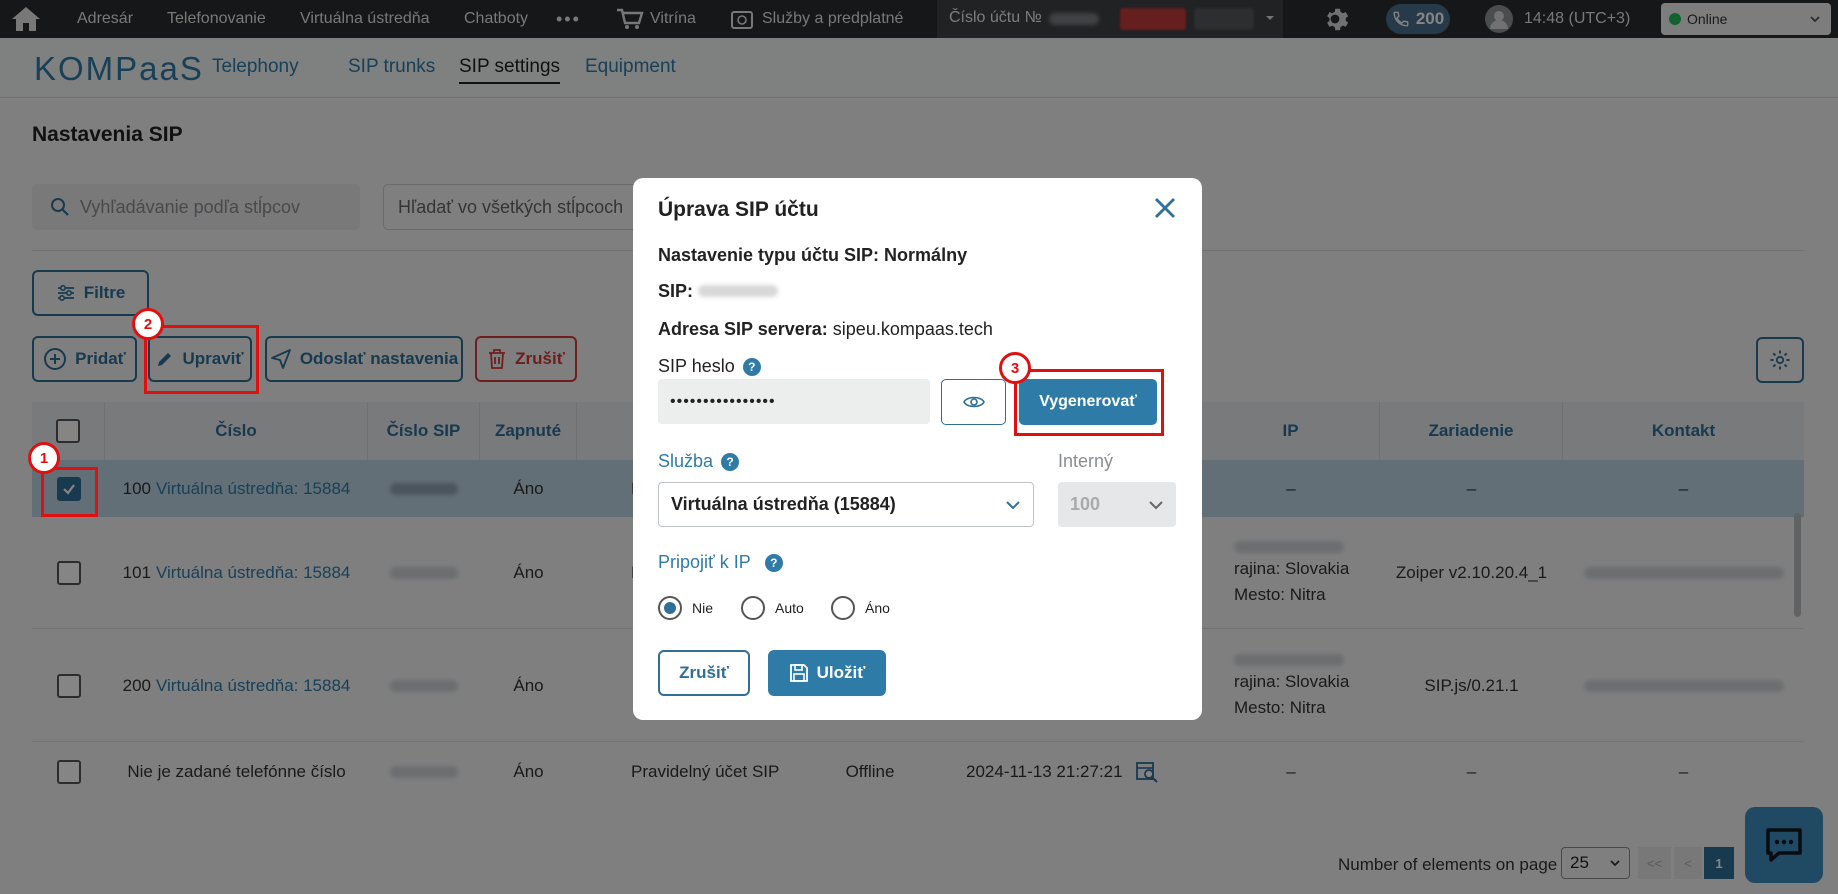 The height and width of the screenshot is (894, 1838). What do you see at coordinates (738, 209) in the screenshot?
I see `dialog-title: Úprava SIP účtu` at bounding box center [738, 209].